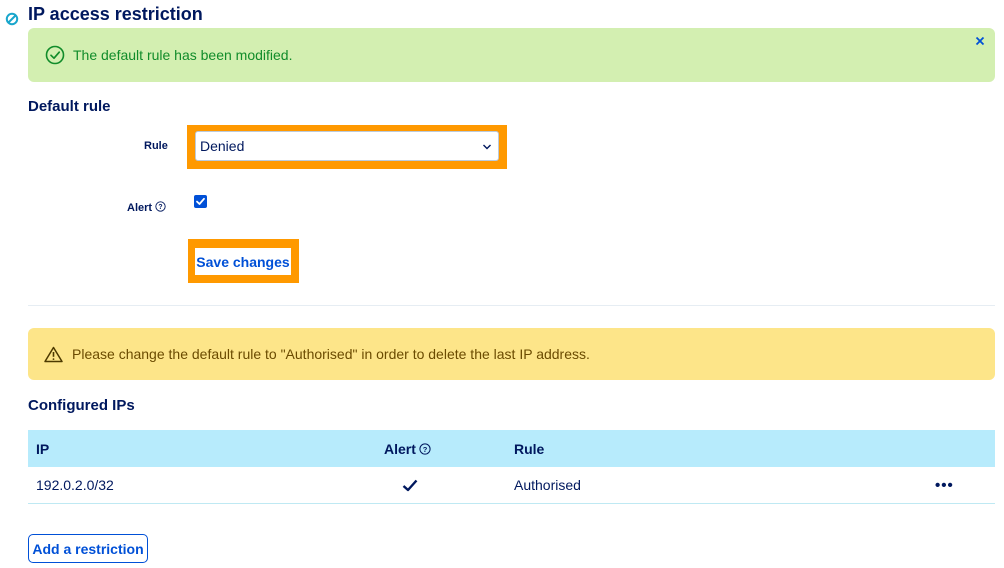  I want to click on default-rule-heading: Default rule, so click(69, 106).